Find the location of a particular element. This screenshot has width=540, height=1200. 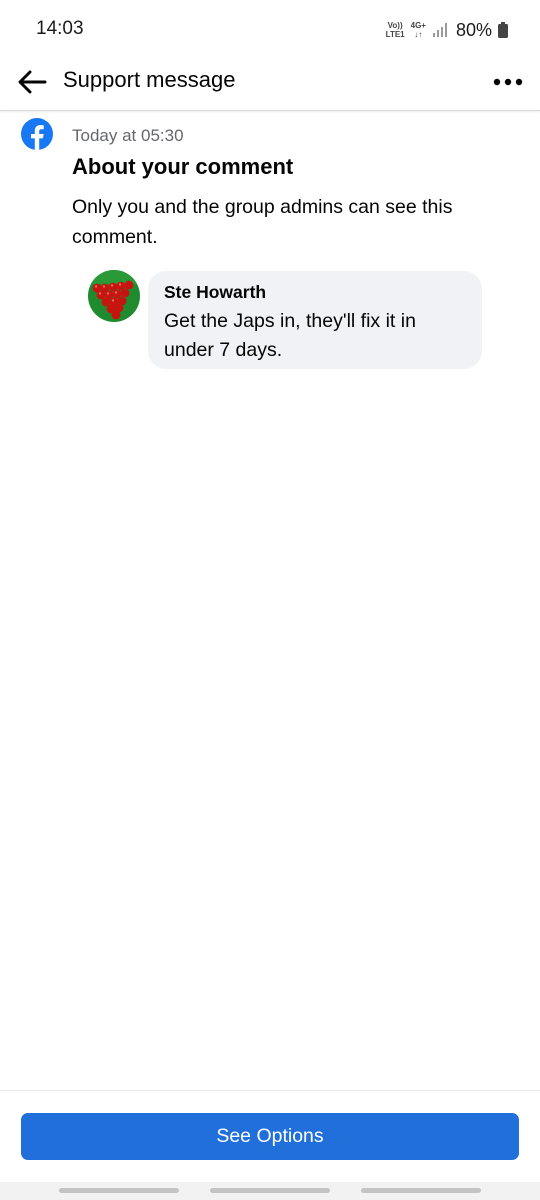

facebook-icon is located at coordinates (37, 134).